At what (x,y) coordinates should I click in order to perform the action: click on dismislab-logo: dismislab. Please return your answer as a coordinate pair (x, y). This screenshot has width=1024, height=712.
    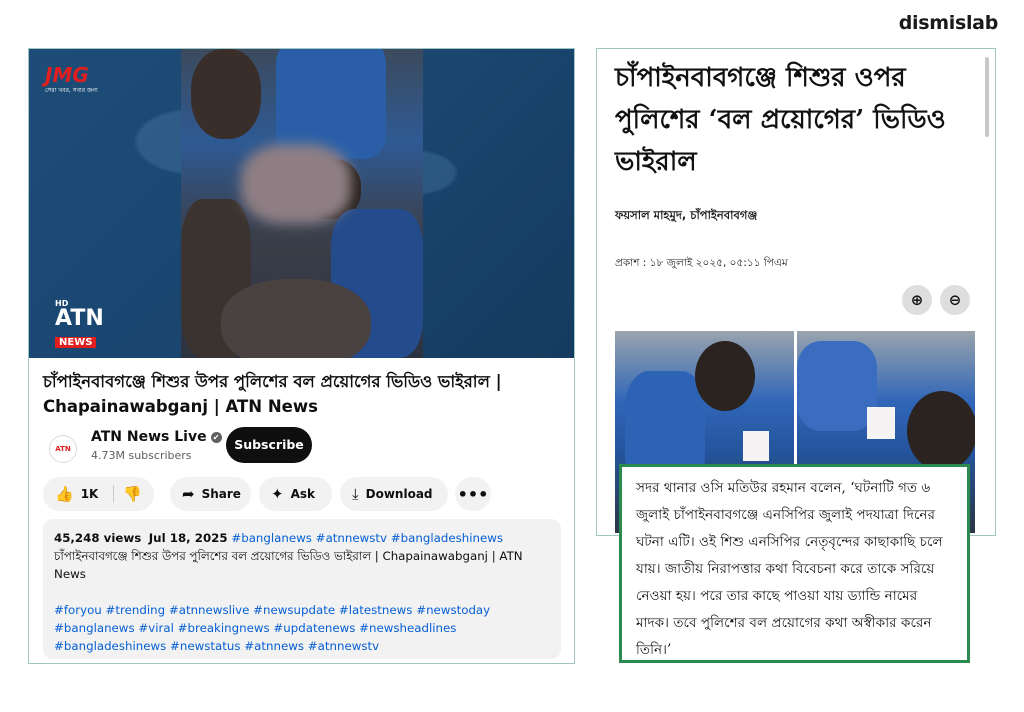
    Looking at the image, I should click on (948, 23).